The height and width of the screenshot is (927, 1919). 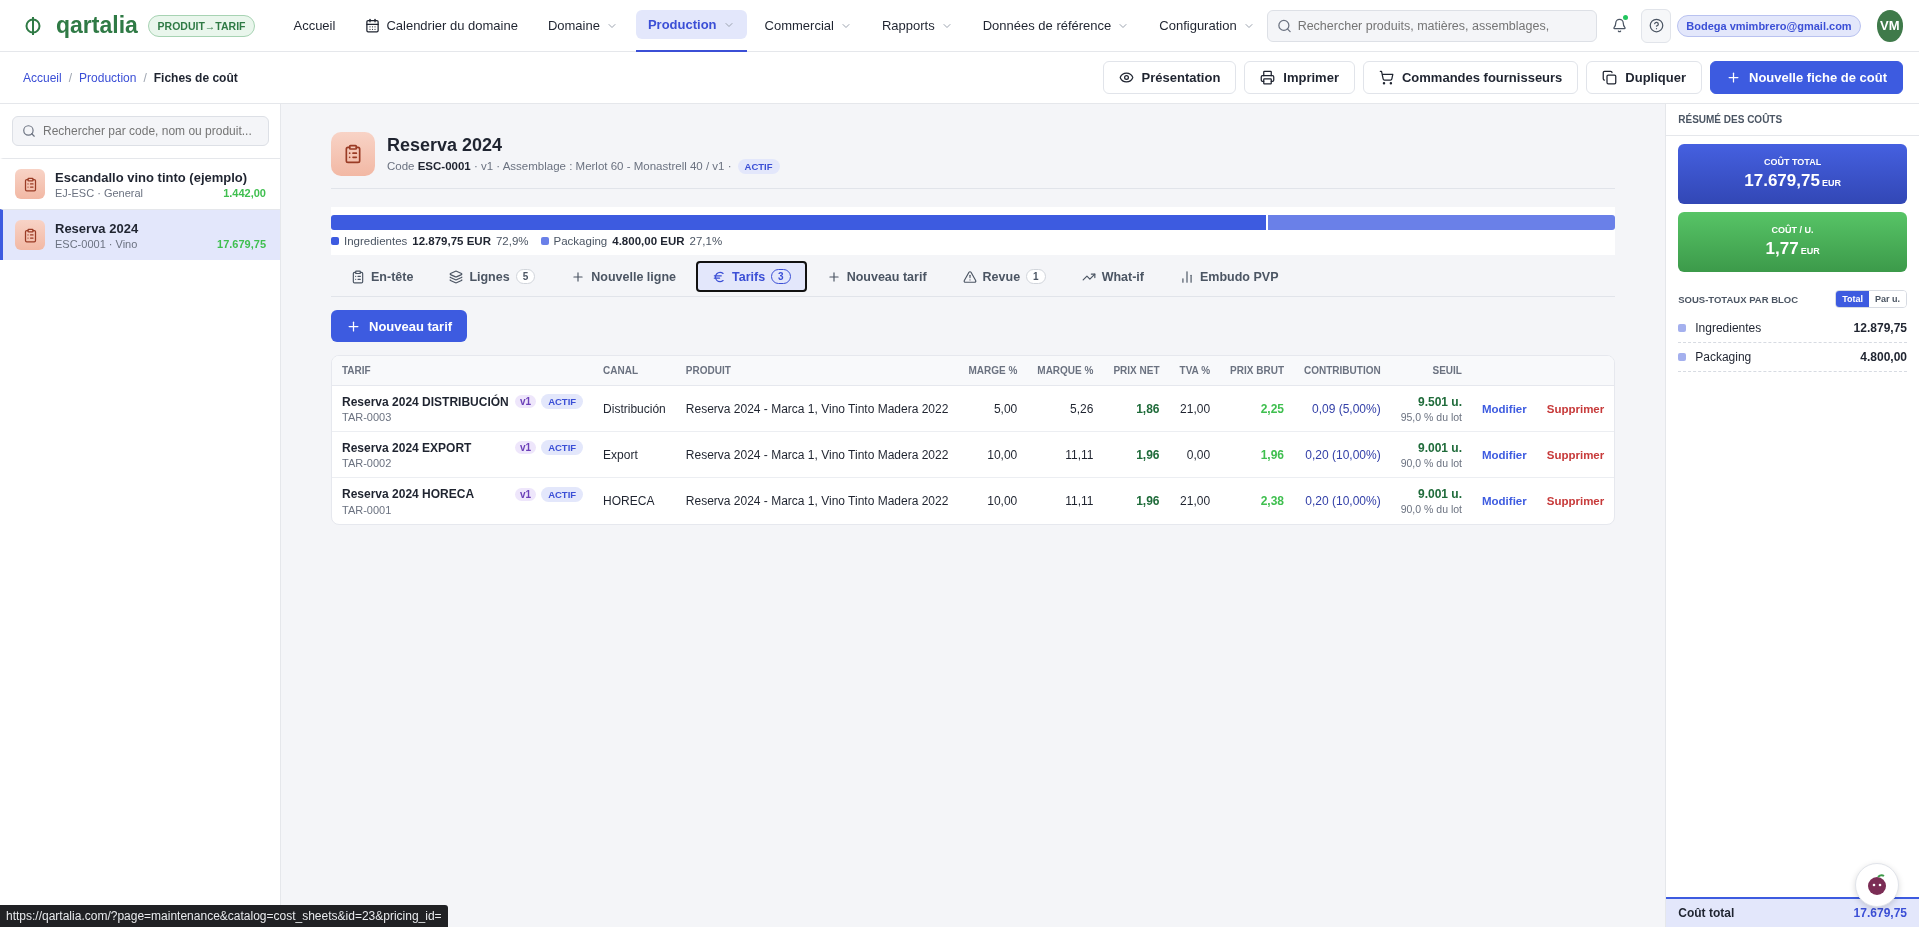 I want to click on panel-title: RÉSUMÉ DES COÛTS, so click(x=1792, y=120).